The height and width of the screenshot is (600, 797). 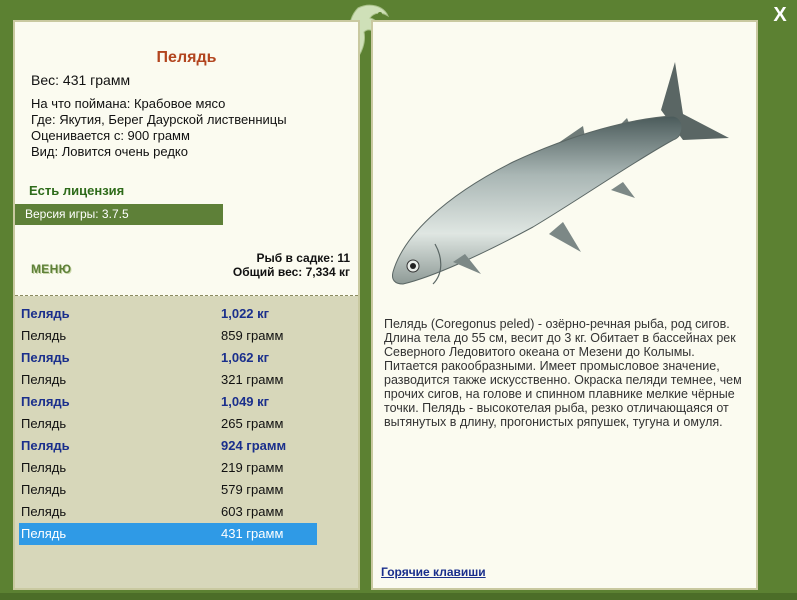 I want to click on keepnet-stats: Рыб в садке: 11 Общий вес: 7,334 кг, so click(x=291, y=265).